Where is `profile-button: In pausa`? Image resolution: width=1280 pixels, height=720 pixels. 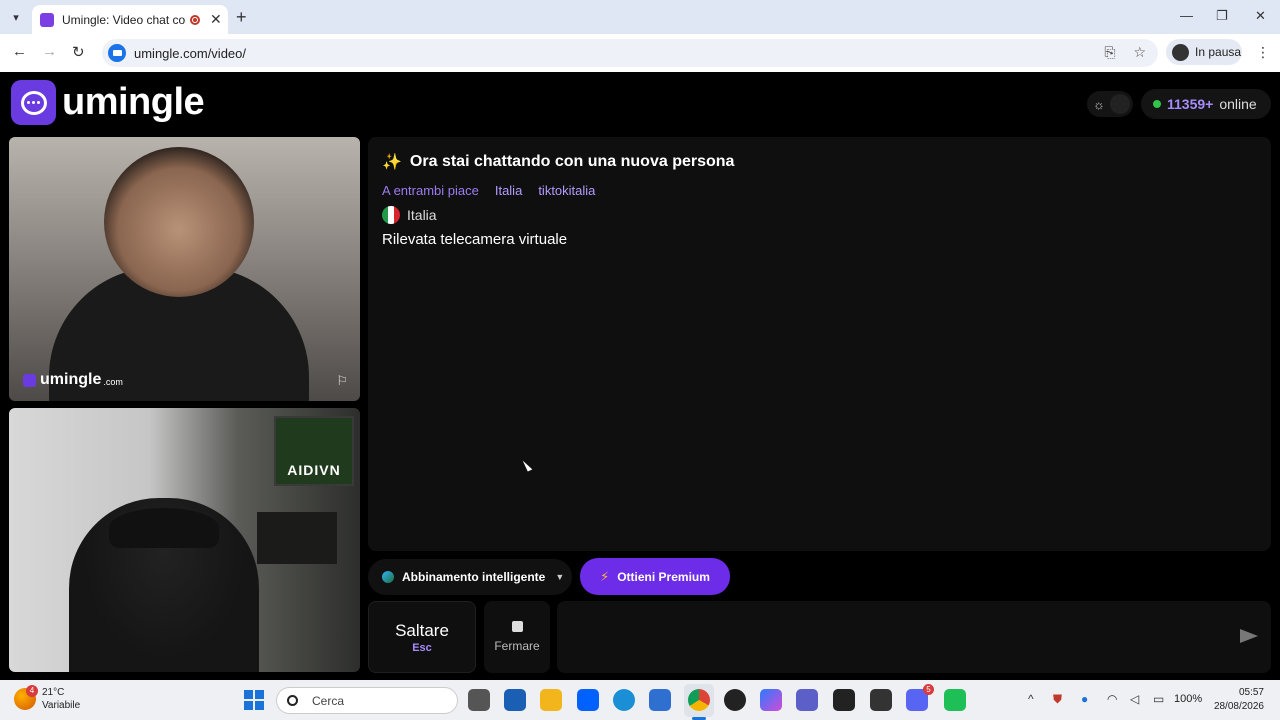 profile-button: In pausa is located at coordinates (1204, 52).